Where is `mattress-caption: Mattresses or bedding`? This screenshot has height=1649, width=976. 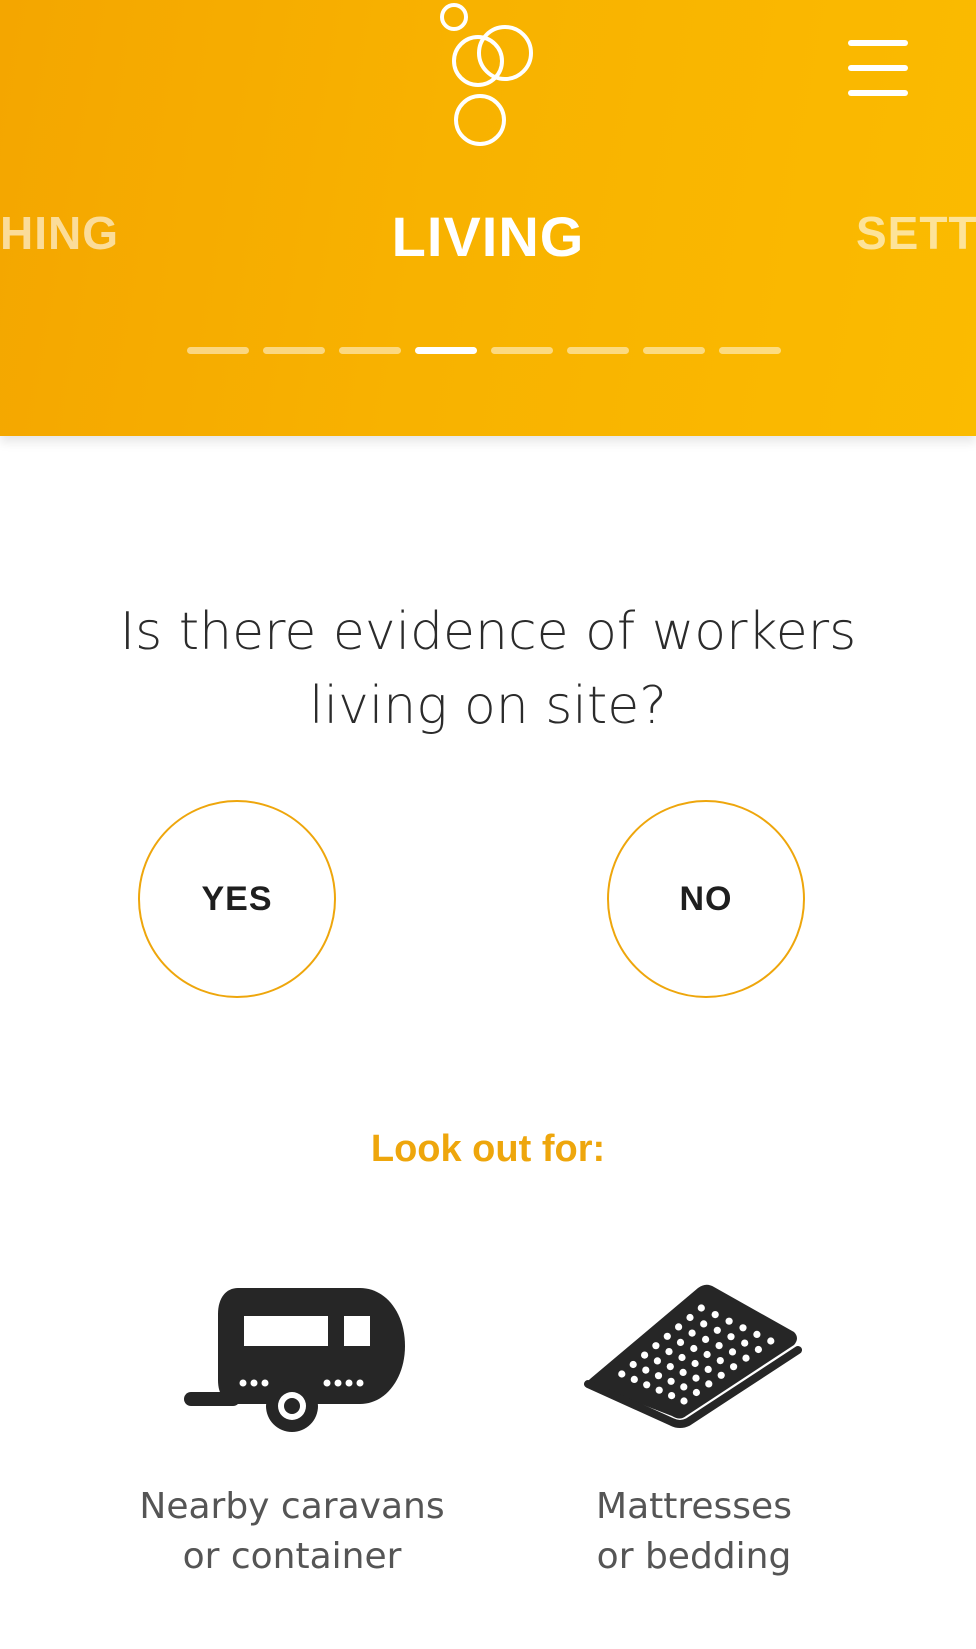 mattress-caption: Mattresses or bedding is located at coordinates (694, 1532).